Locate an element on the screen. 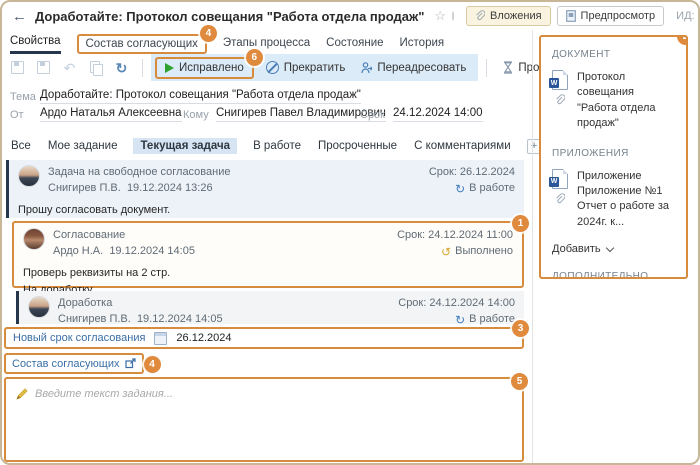  annotation-box-approvers-link: 4 Состав согласующих is located at coordinates (82, 363).